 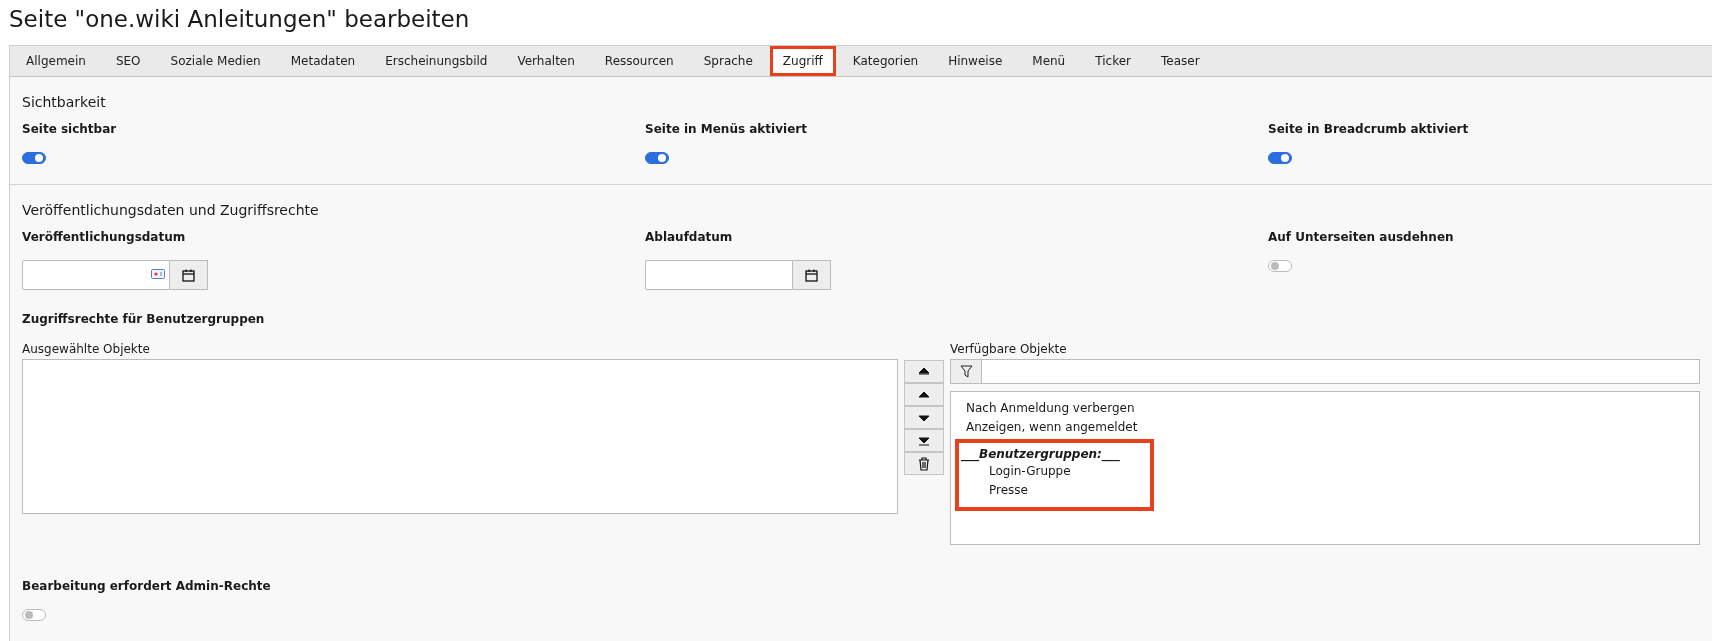 I want to click on tab: Sprache, so click(x=728, y=61).